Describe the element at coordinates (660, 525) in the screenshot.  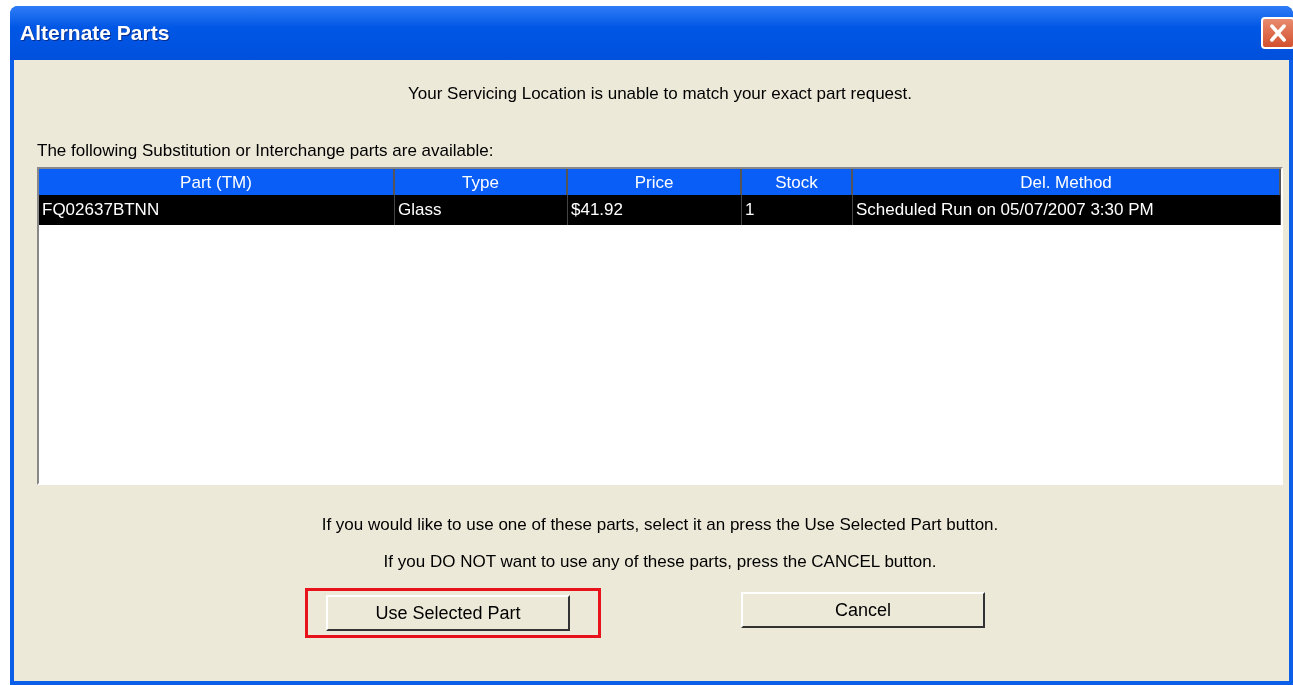
I see `instruction-text: If you would like to use one of these parts, select it an press the Use Selected Part button.` at that location.